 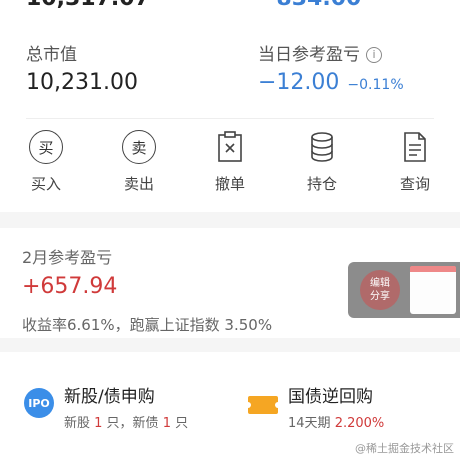 I want to click on buy-icon: 买, so click(x=46, y=147).